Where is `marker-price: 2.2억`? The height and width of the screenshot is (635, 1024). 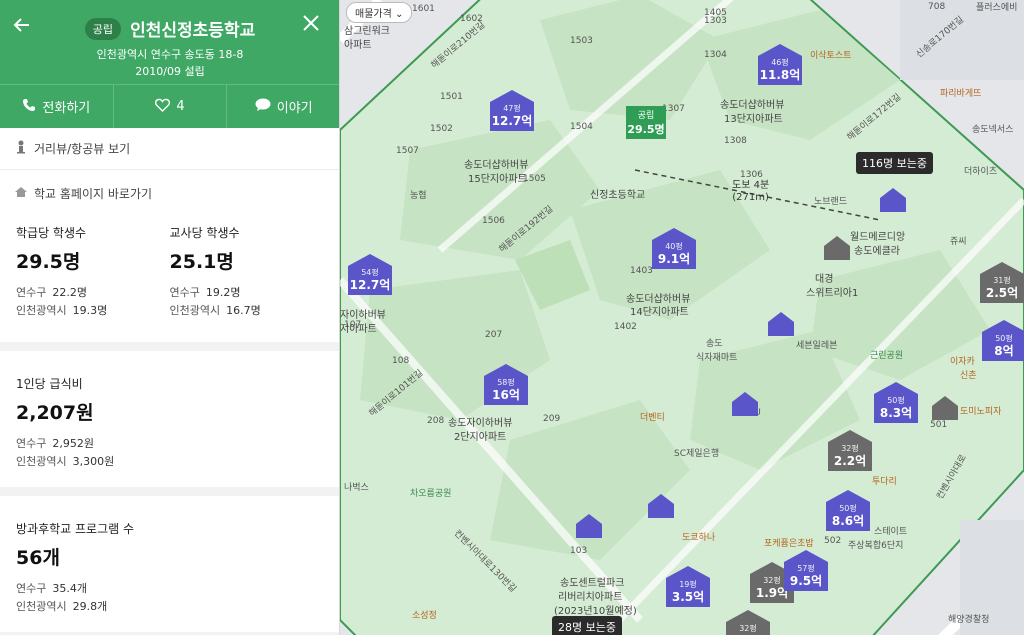
marker-price: 2.2억 is located at coordinates (850, 461).